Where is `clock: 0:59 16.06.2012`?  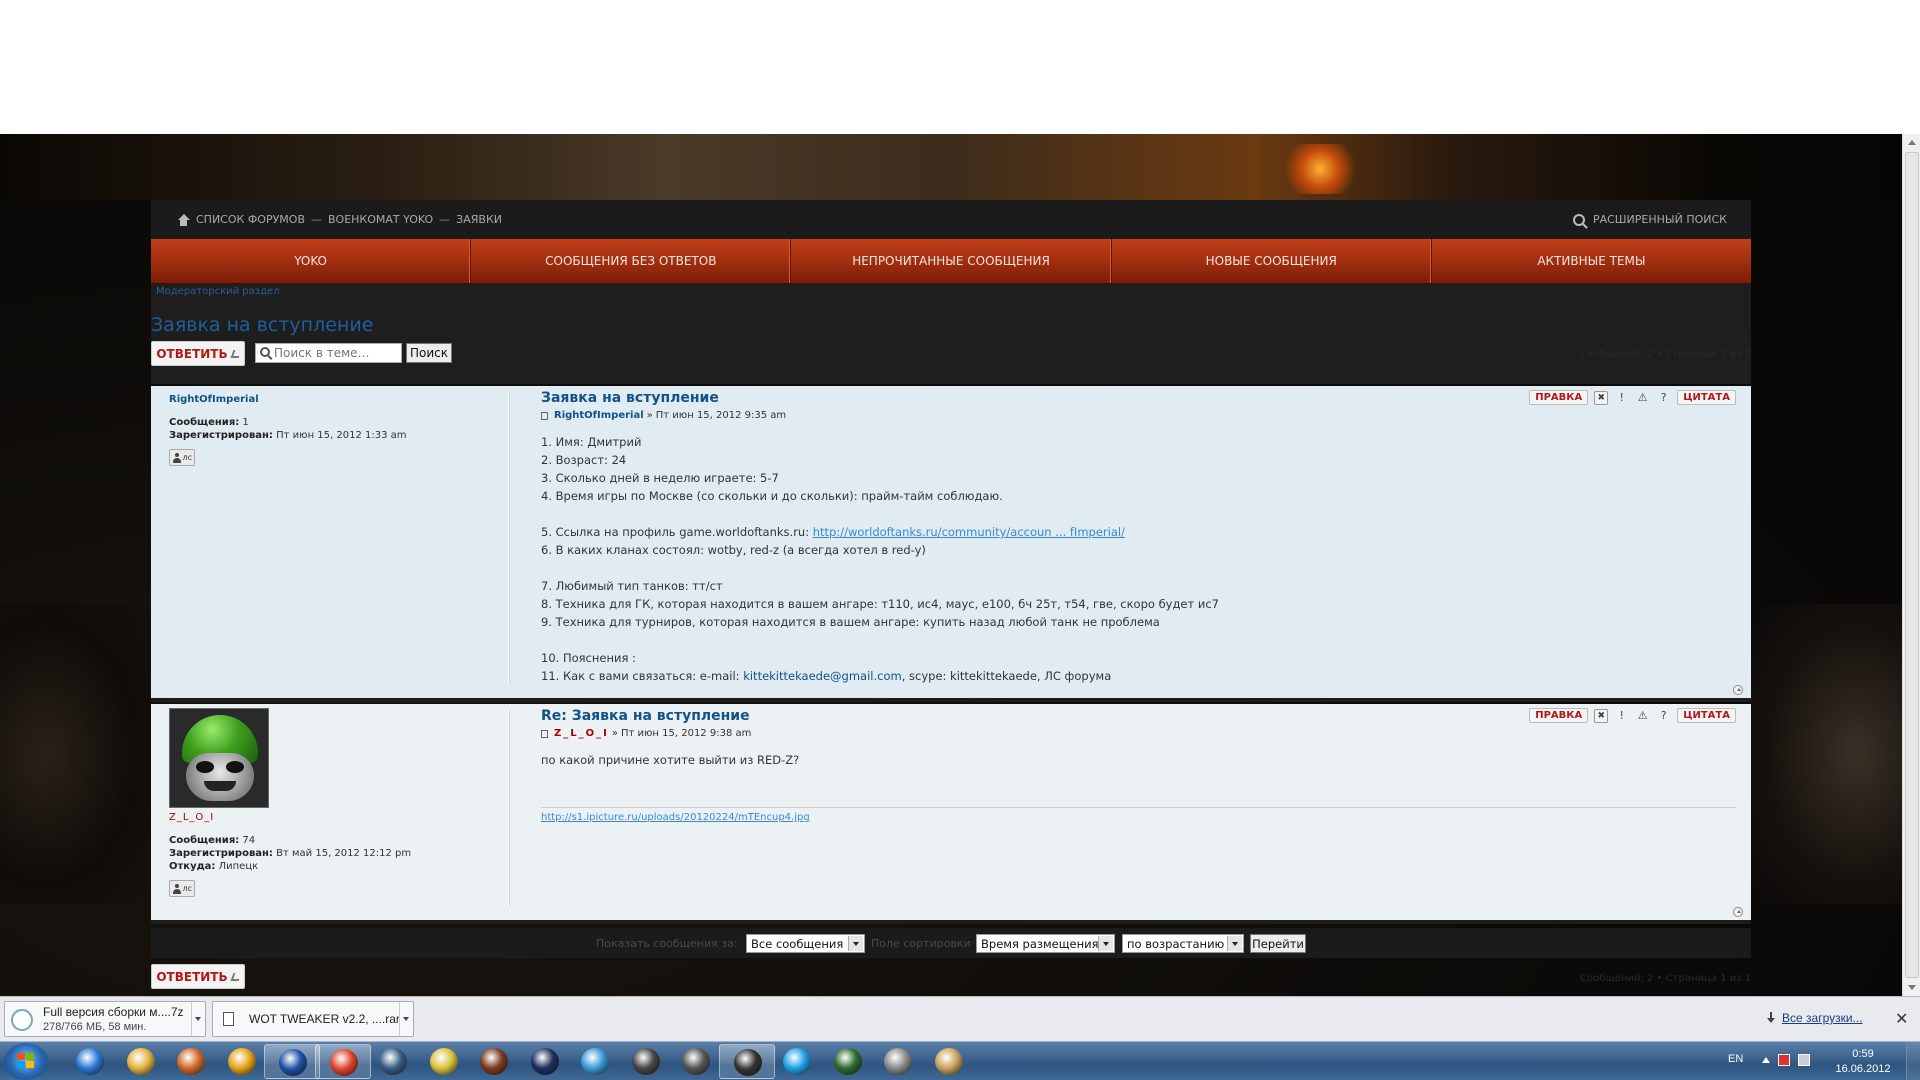
clock: 0:59 16.06.2012 is located at coordinates (1863, 1062).